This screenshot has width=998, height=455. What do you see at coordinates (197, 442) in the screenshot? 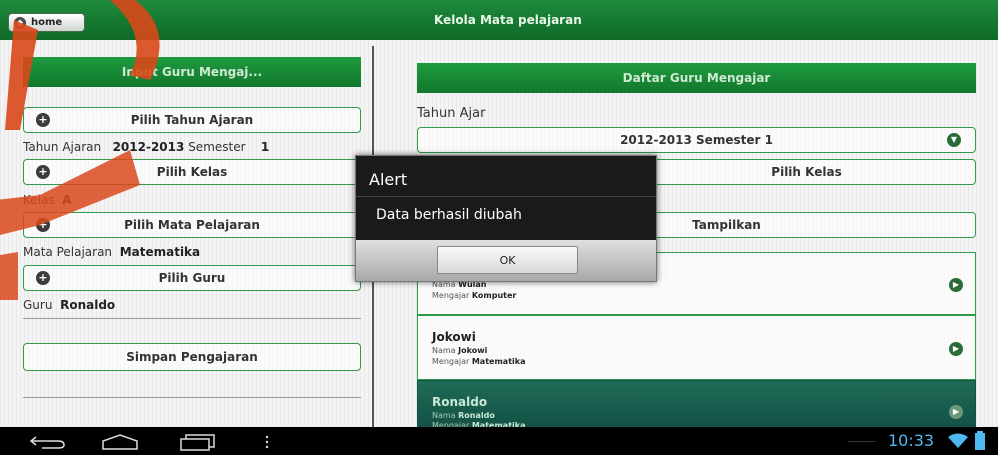
I see `recent-apps-icon` at bounding box center [197, 442].